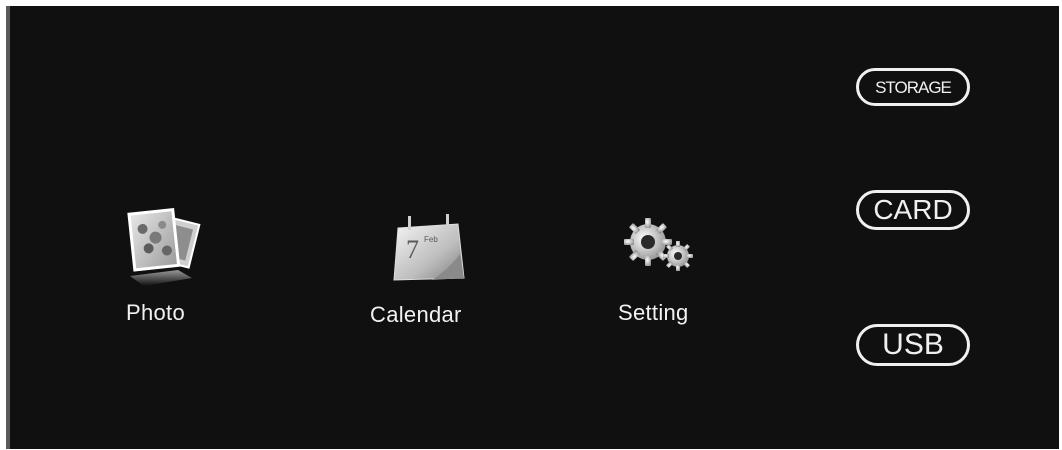 This screenshot has height=450, width=1062. I want to click on usb-button: USB, so click(913, 345).